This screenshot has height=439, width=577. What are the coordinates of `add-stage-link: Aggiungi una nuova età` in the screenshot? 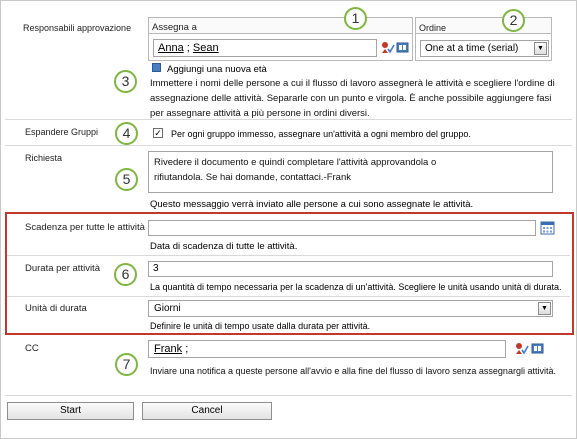 It's located at (217, 69).